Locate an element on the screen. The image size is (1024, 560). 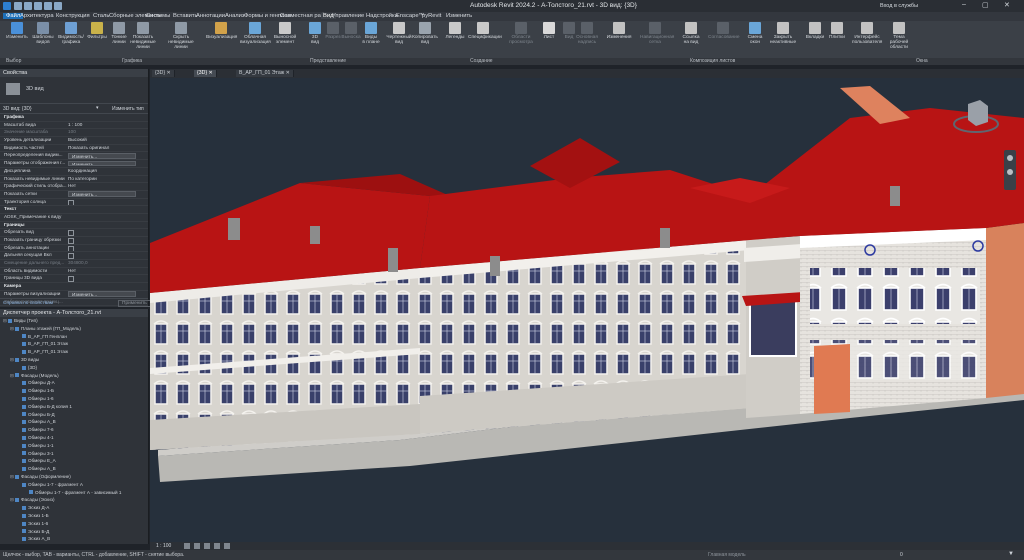
viewcube is located at coordinates (978, 113).